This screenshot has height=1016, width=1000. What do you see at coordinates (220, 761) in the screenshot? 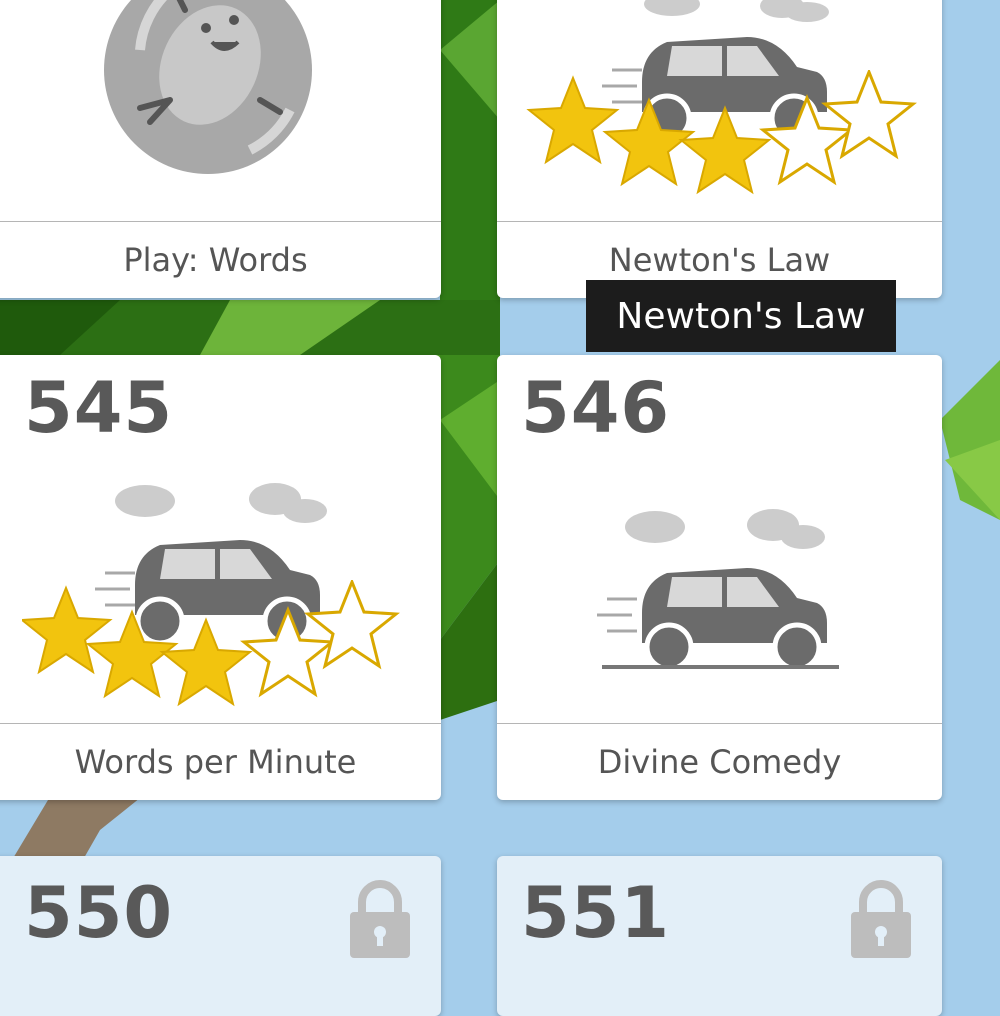
I see `card-label: Words per Minute` at bounding box center [220, 761].